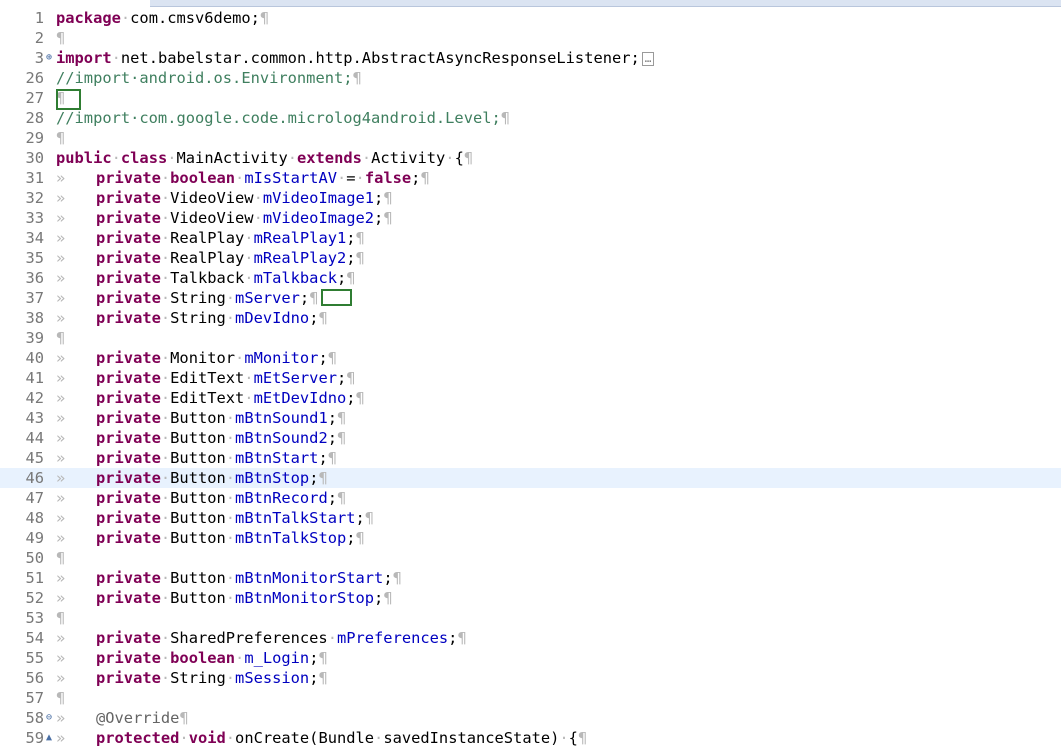 This screenshot has height=750, width=1061. Describe the element at coordinates (530, 598) in the screenshot. I see `code-line: 52» private·Button·mBtnMonitorStop;¶` at that location.